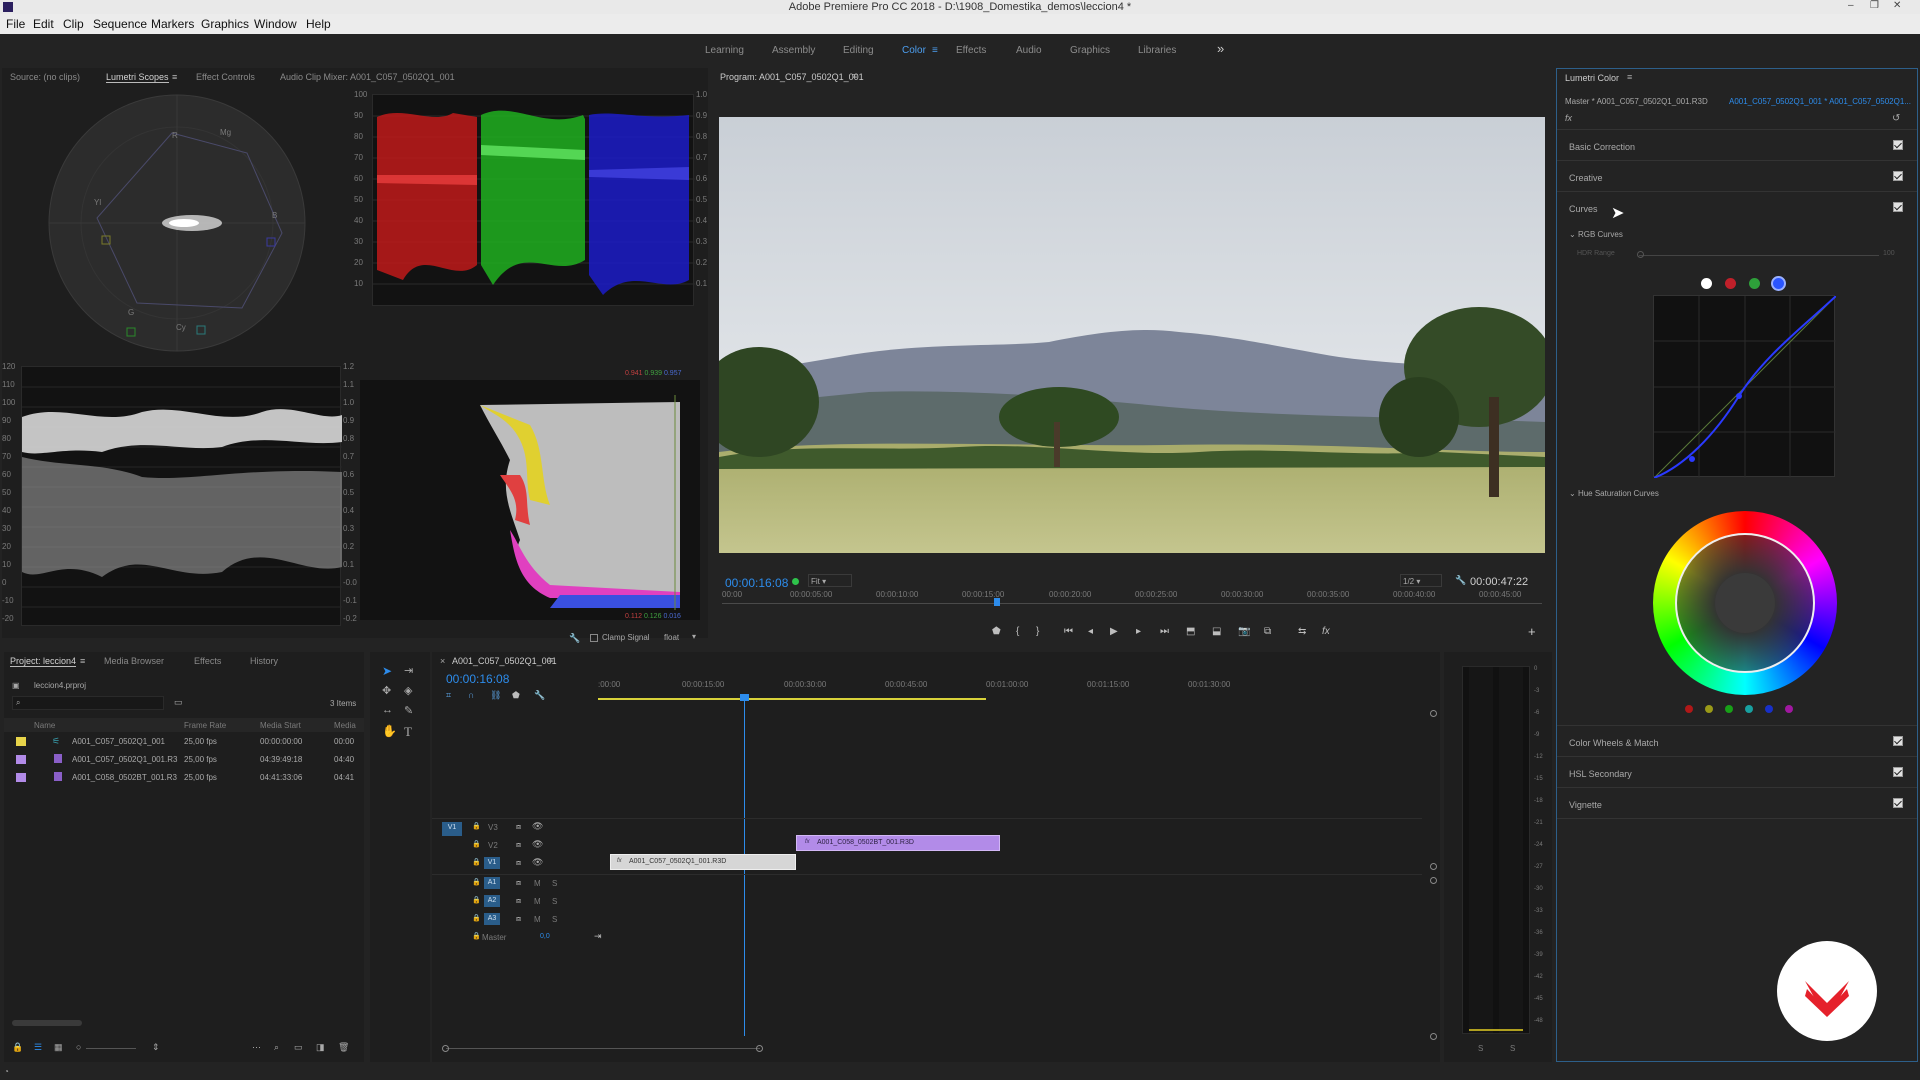 The image size is (1920, 1080). Describe the element at coordinates (1433, 880) in the screenshot. I see `audio-scroll-handle` at that location.